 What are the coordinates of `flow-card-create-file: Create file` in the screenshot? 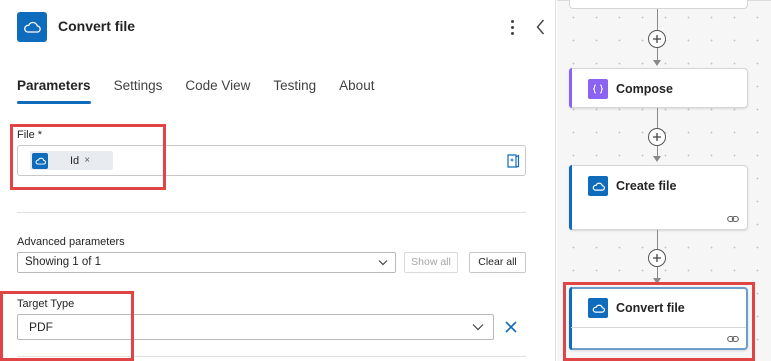 It's located at (658, 197).